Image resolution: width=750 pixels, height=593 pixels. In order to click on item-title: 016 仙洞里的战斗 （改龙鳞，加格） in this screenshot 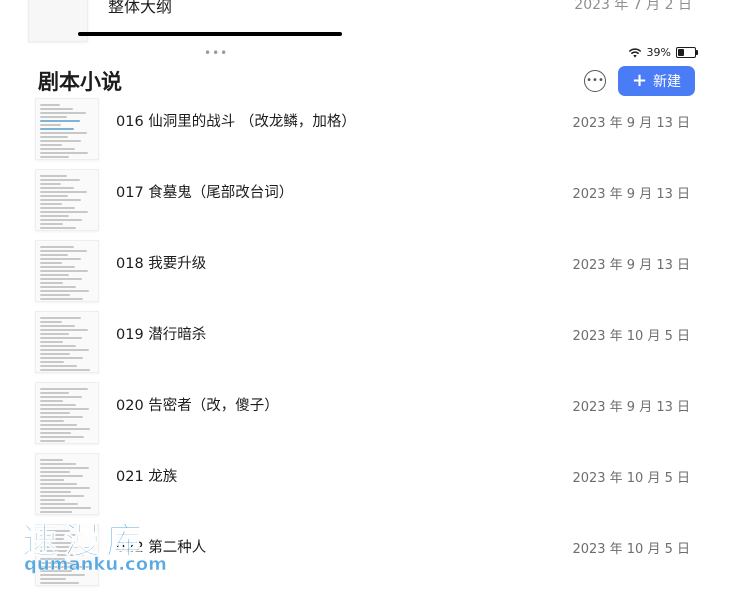, I will do `click(236, 122)`.